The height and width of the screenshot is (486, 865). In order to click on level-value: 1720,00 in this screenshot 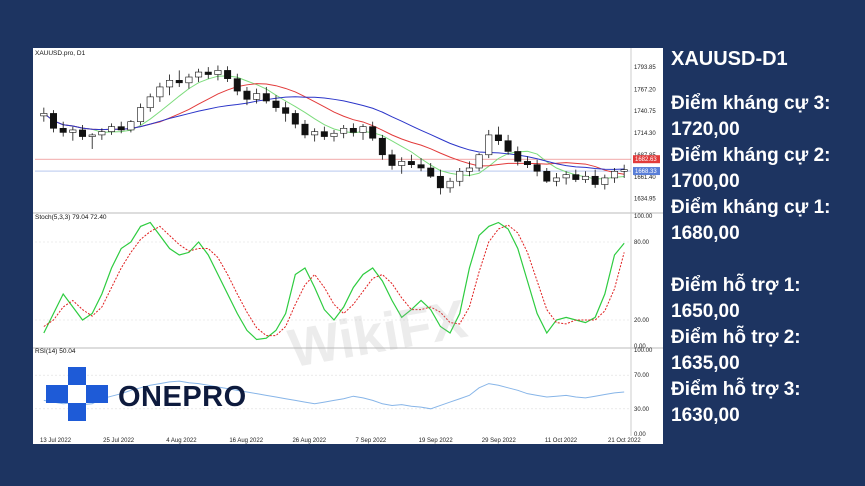, I will do `click(705, 129)`.